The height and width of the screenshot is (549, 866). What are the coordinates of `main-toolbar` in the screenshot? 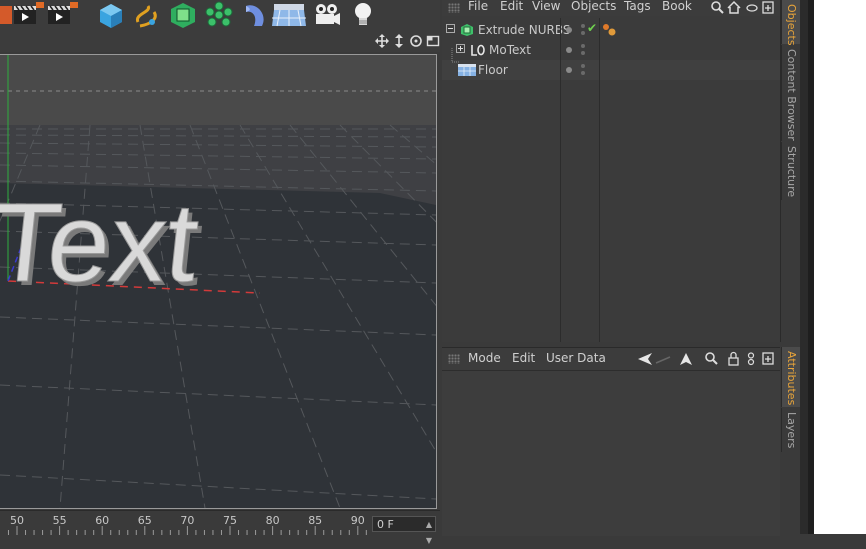 It's located at (220, 16).